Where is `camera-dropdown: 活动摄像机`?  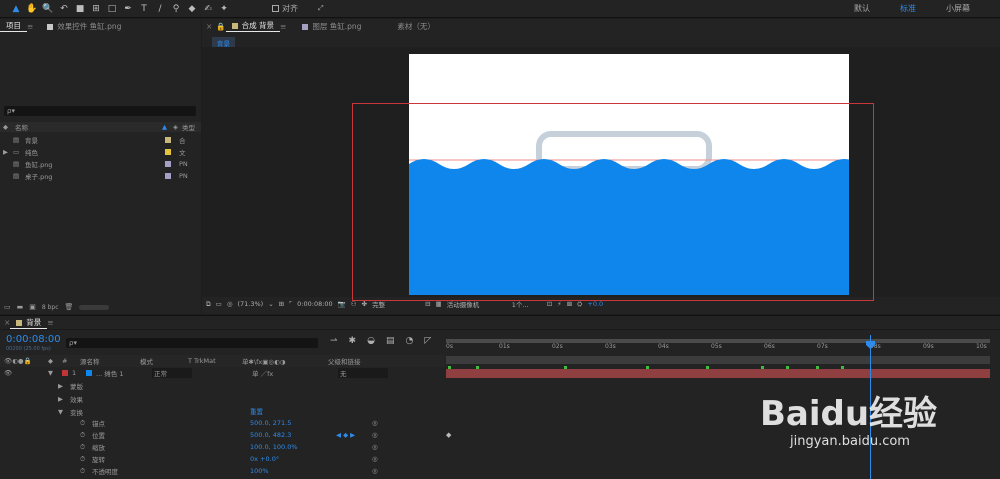 camera-dropdown: 活动摄像机 is located at coordinates (477, 304).